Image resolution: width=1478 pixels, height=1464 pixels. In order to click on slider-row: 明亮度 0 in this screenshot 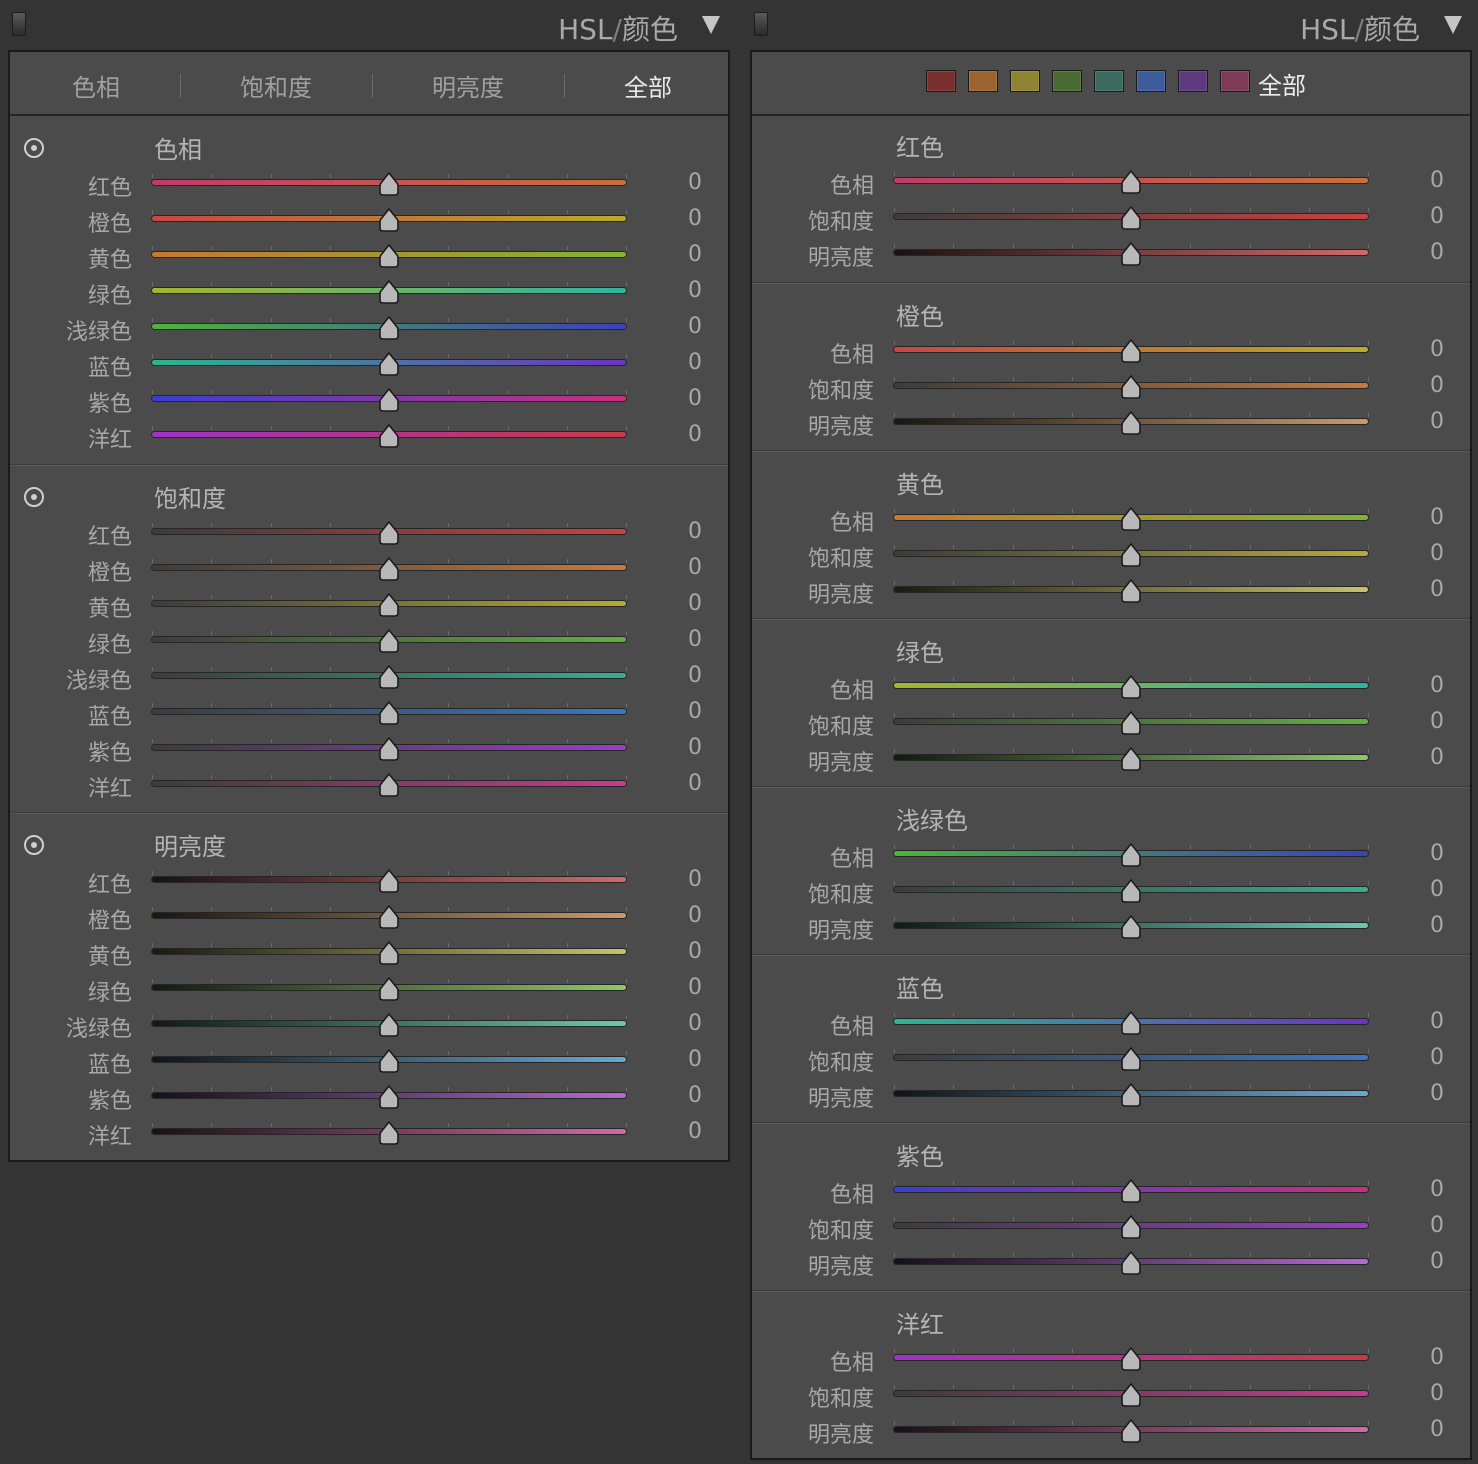, I will do `click(1111, 423)`.